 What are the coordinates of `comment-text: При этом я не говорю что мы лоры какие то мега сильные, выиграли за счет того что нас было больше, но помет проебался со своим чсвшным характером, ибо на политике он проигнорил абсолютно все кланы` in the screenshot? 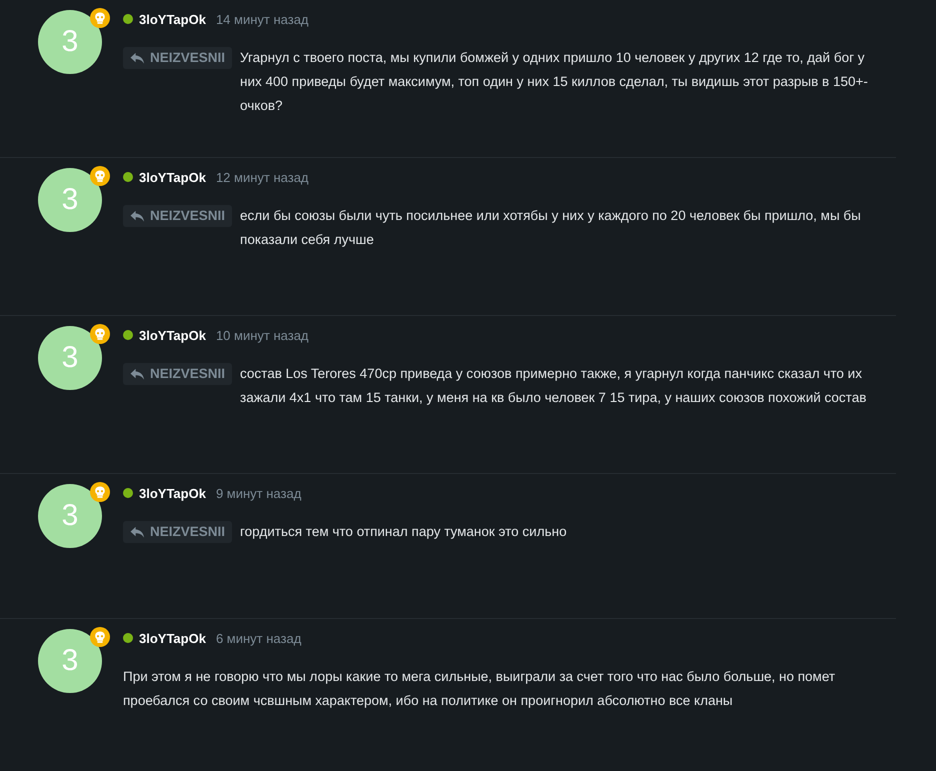 It's located at (479, 689).